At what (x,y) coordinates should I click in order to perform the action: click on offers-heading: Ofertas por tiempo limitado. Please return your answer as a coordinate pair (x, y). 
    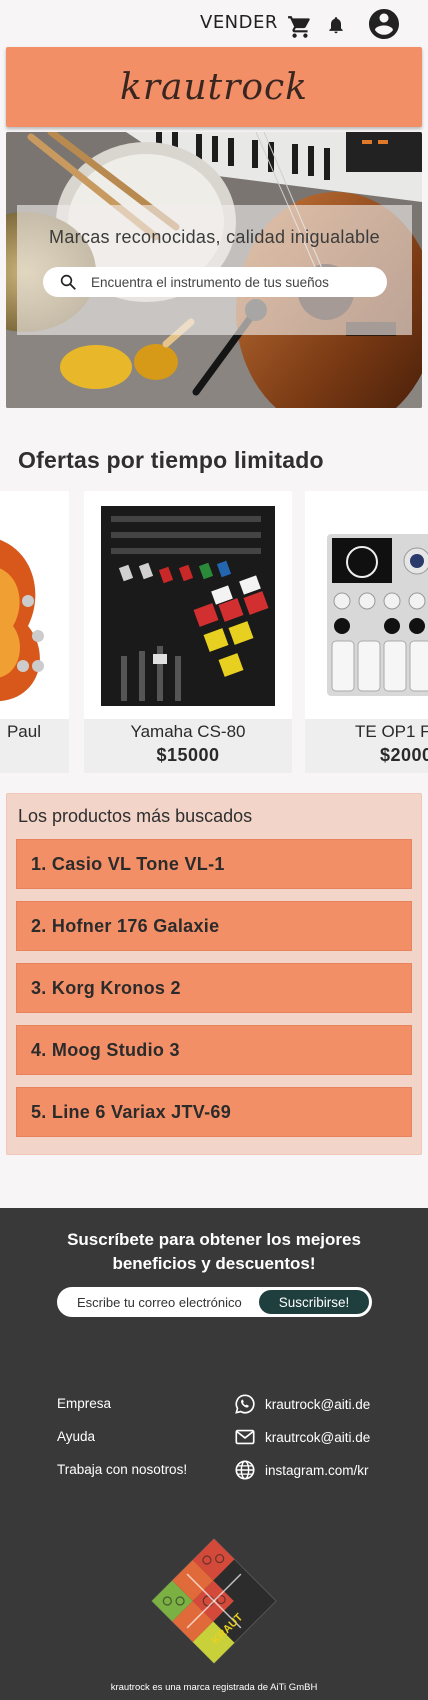
    Looking at the image, I should click on (171, 460).